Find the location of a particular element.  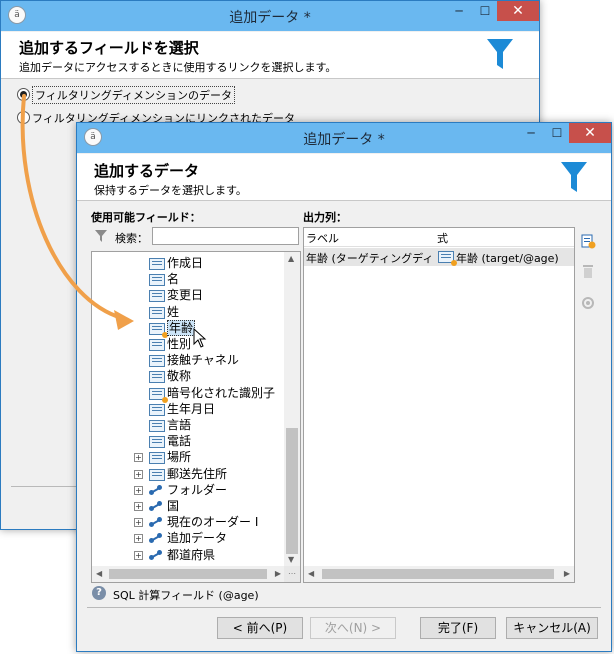

tree-item: + 場所 is located at coordinates (187, 457).